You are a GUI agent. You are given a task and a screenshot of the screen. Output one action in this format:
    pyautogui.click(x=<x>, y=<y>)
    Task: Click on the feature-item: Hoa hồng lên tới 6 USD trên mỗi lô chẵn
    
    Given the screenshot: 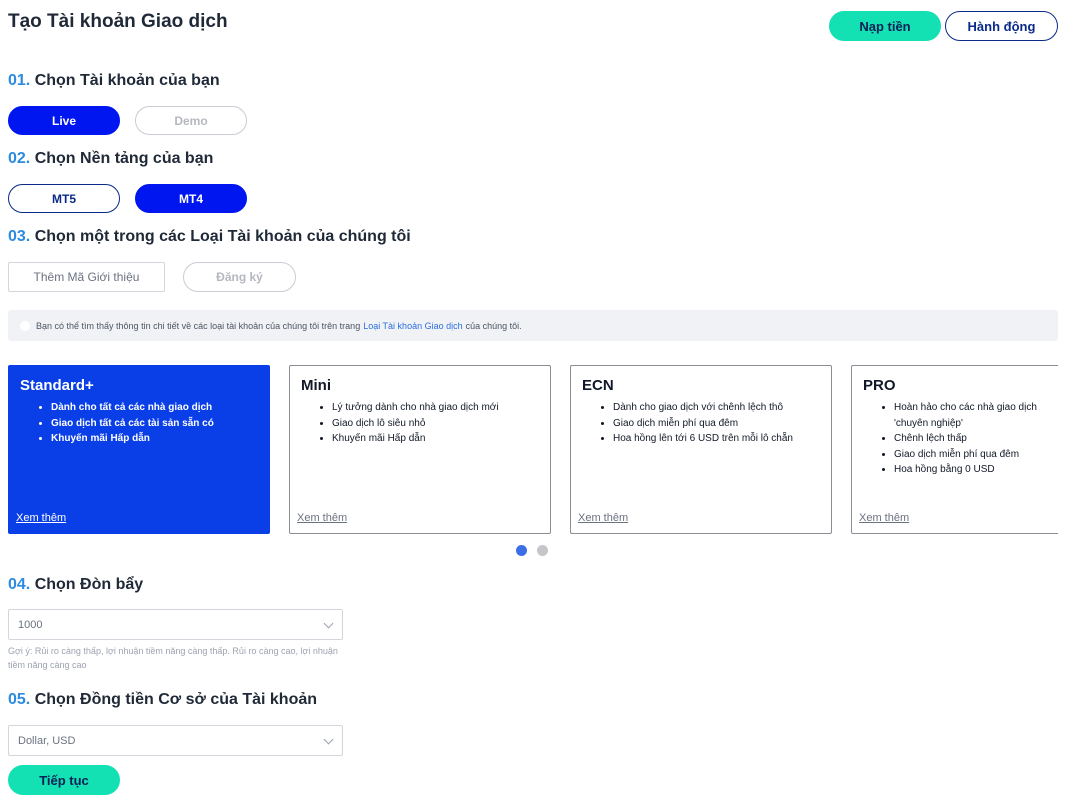 What is the action you would take?
    pyautogui.click(x=716, y=439)
    